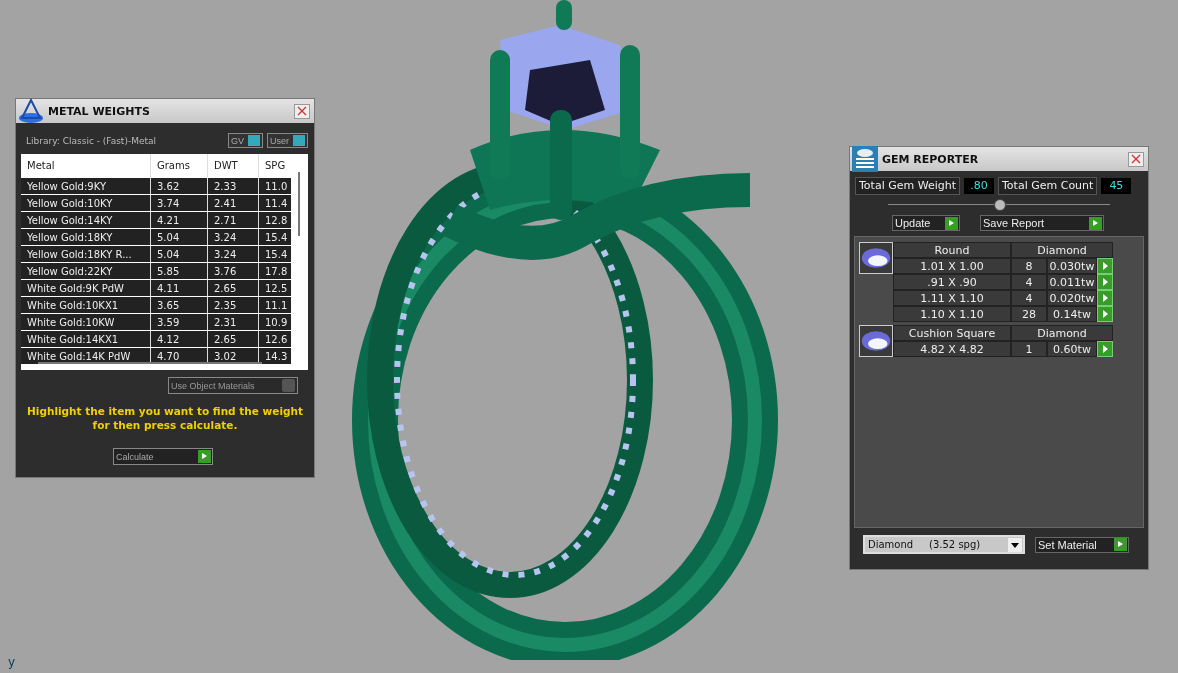  Describe the element at coordinates (165, 418) in the screenshot. I see `instruction-text: Highlight the item you want to find the weight for then press calculate.` at that location.